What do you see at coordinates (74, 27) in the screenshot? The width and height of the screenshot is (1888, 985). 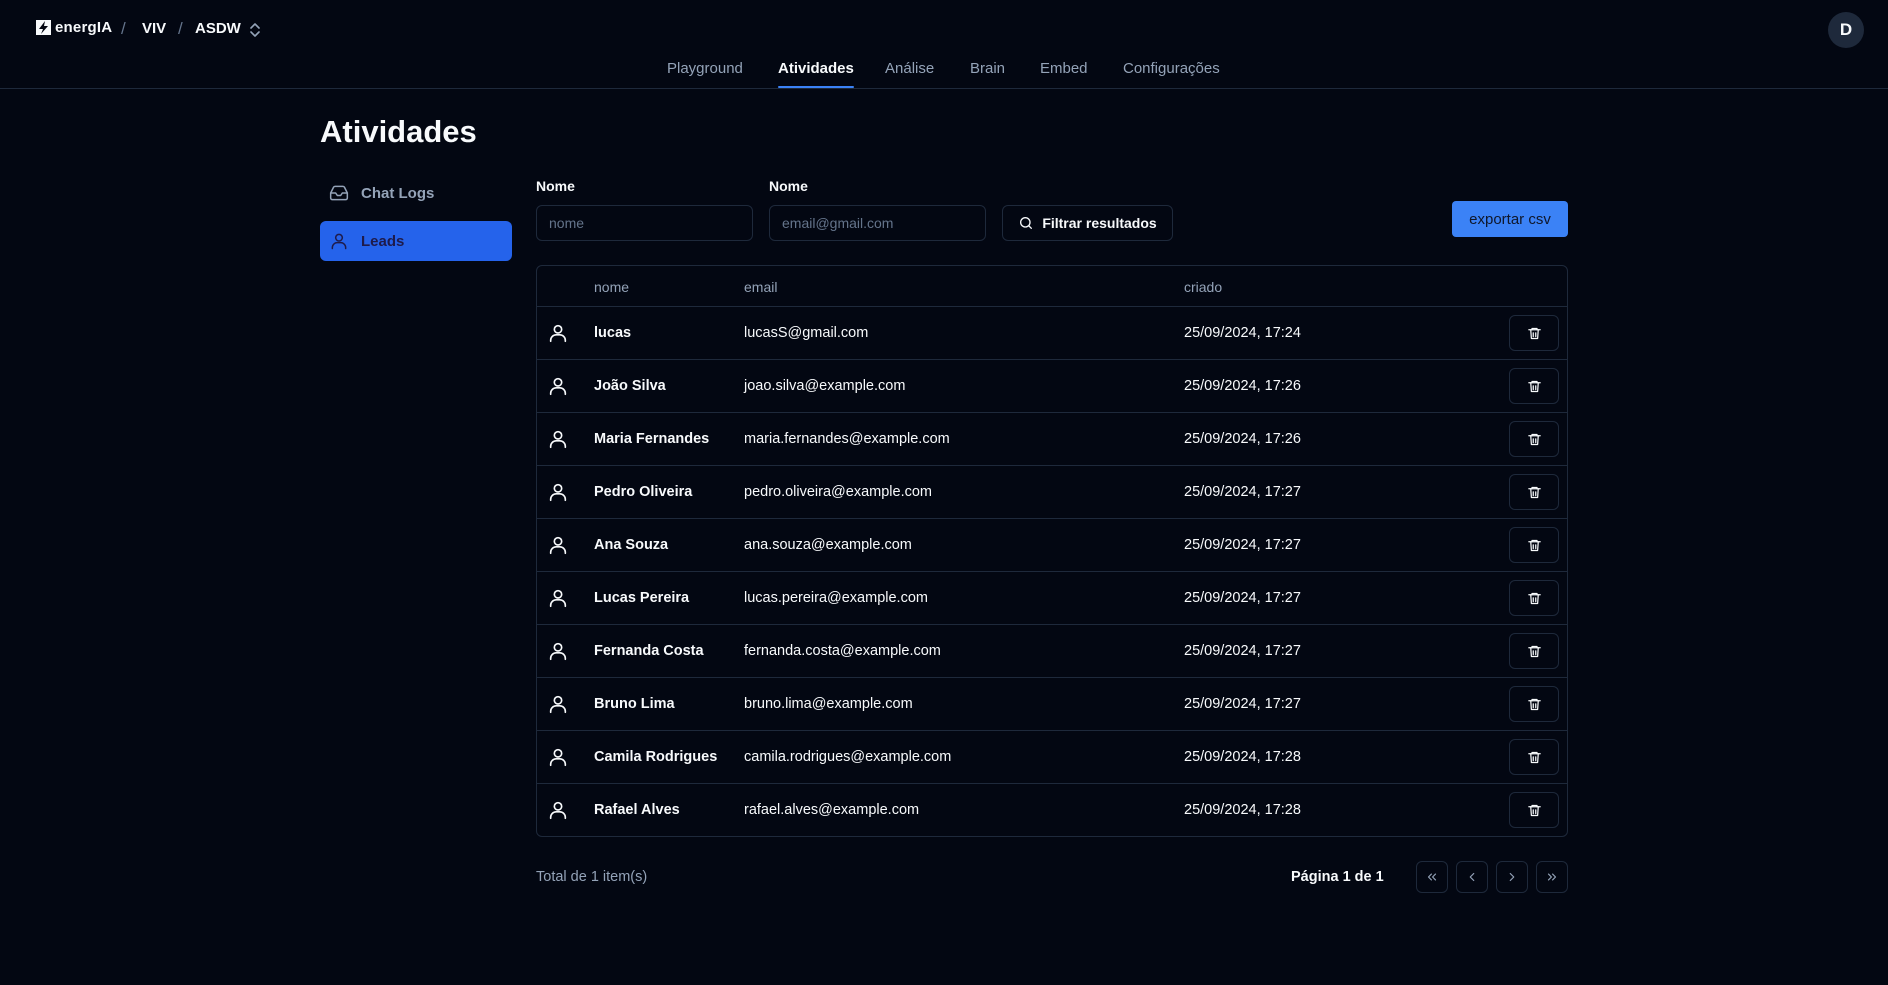 I see `brand-logo: energIA` at bounding box center [74, 27].